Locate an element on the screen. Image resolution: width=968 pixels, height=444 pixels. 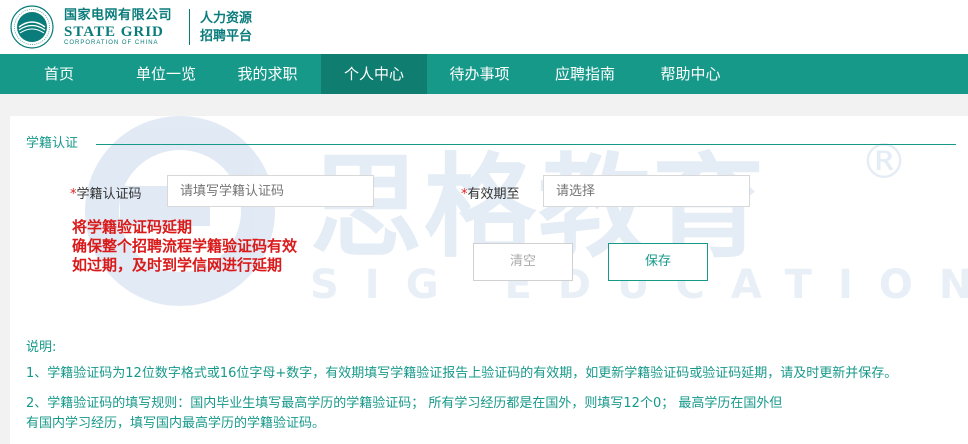
warning-line-2: 确保整个招聘流程学籍验证码有效 is located at coordinates (185, 246).